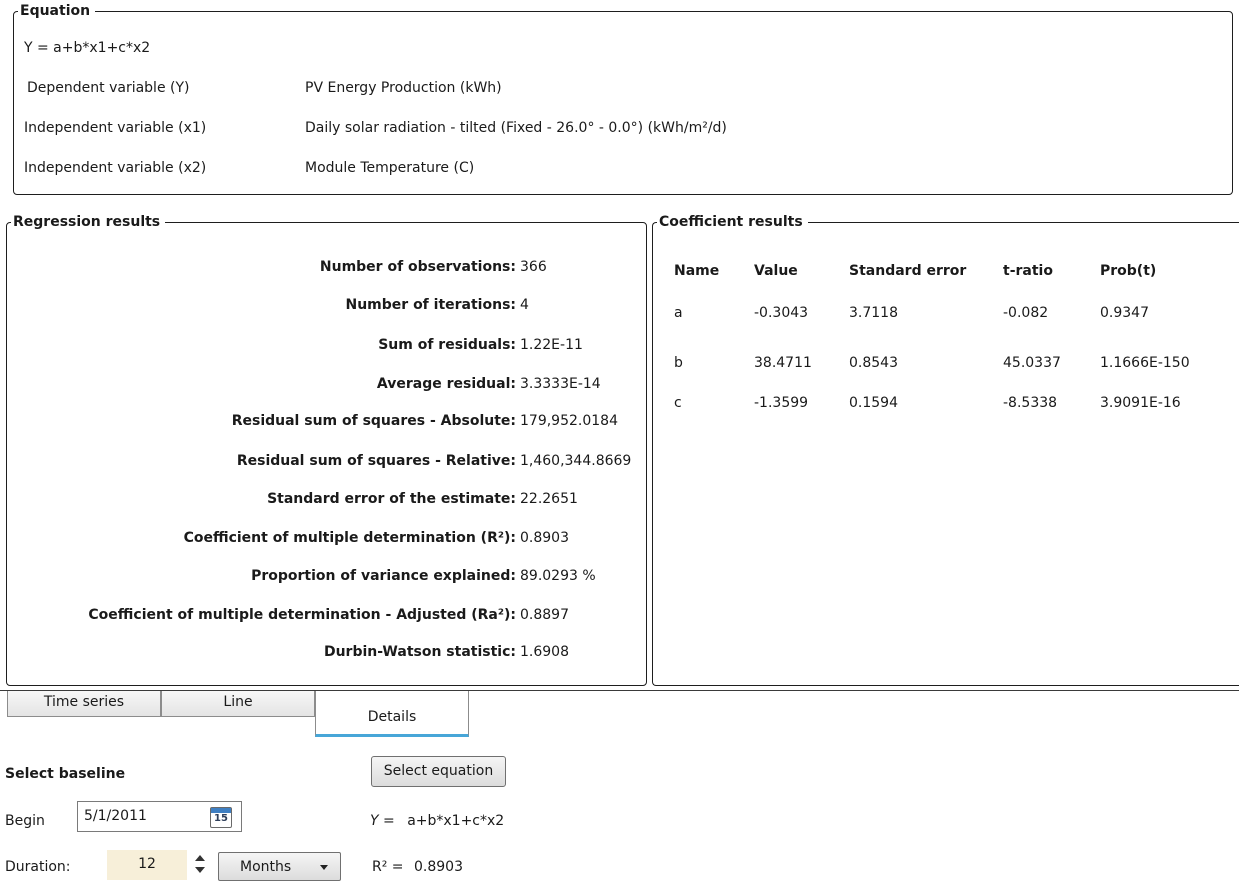  What do you see at coordinates (419, 652) in the screenshot?
I see `regression-label: Durbin-Watson statistic:` at bounding box center [419, 652].